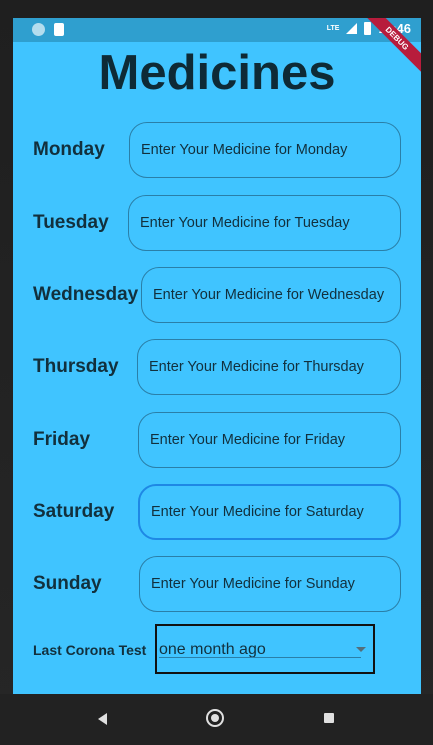 This screenshot has width=433, height=745. I want to click on day-label-wednesday: Wednesday, so click(86, 294).